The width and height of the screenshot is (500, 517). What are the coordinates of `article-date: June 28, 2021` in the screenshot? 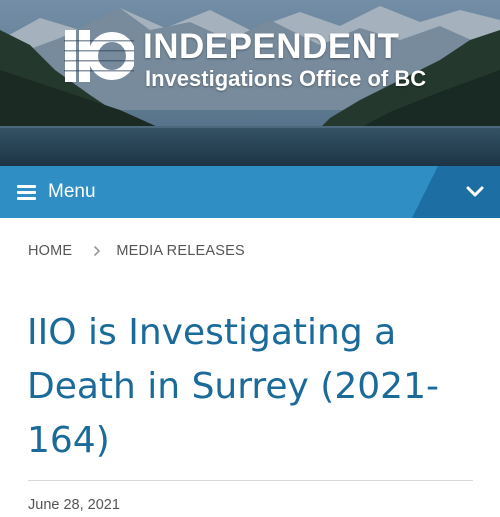 It's located at (74, 505).